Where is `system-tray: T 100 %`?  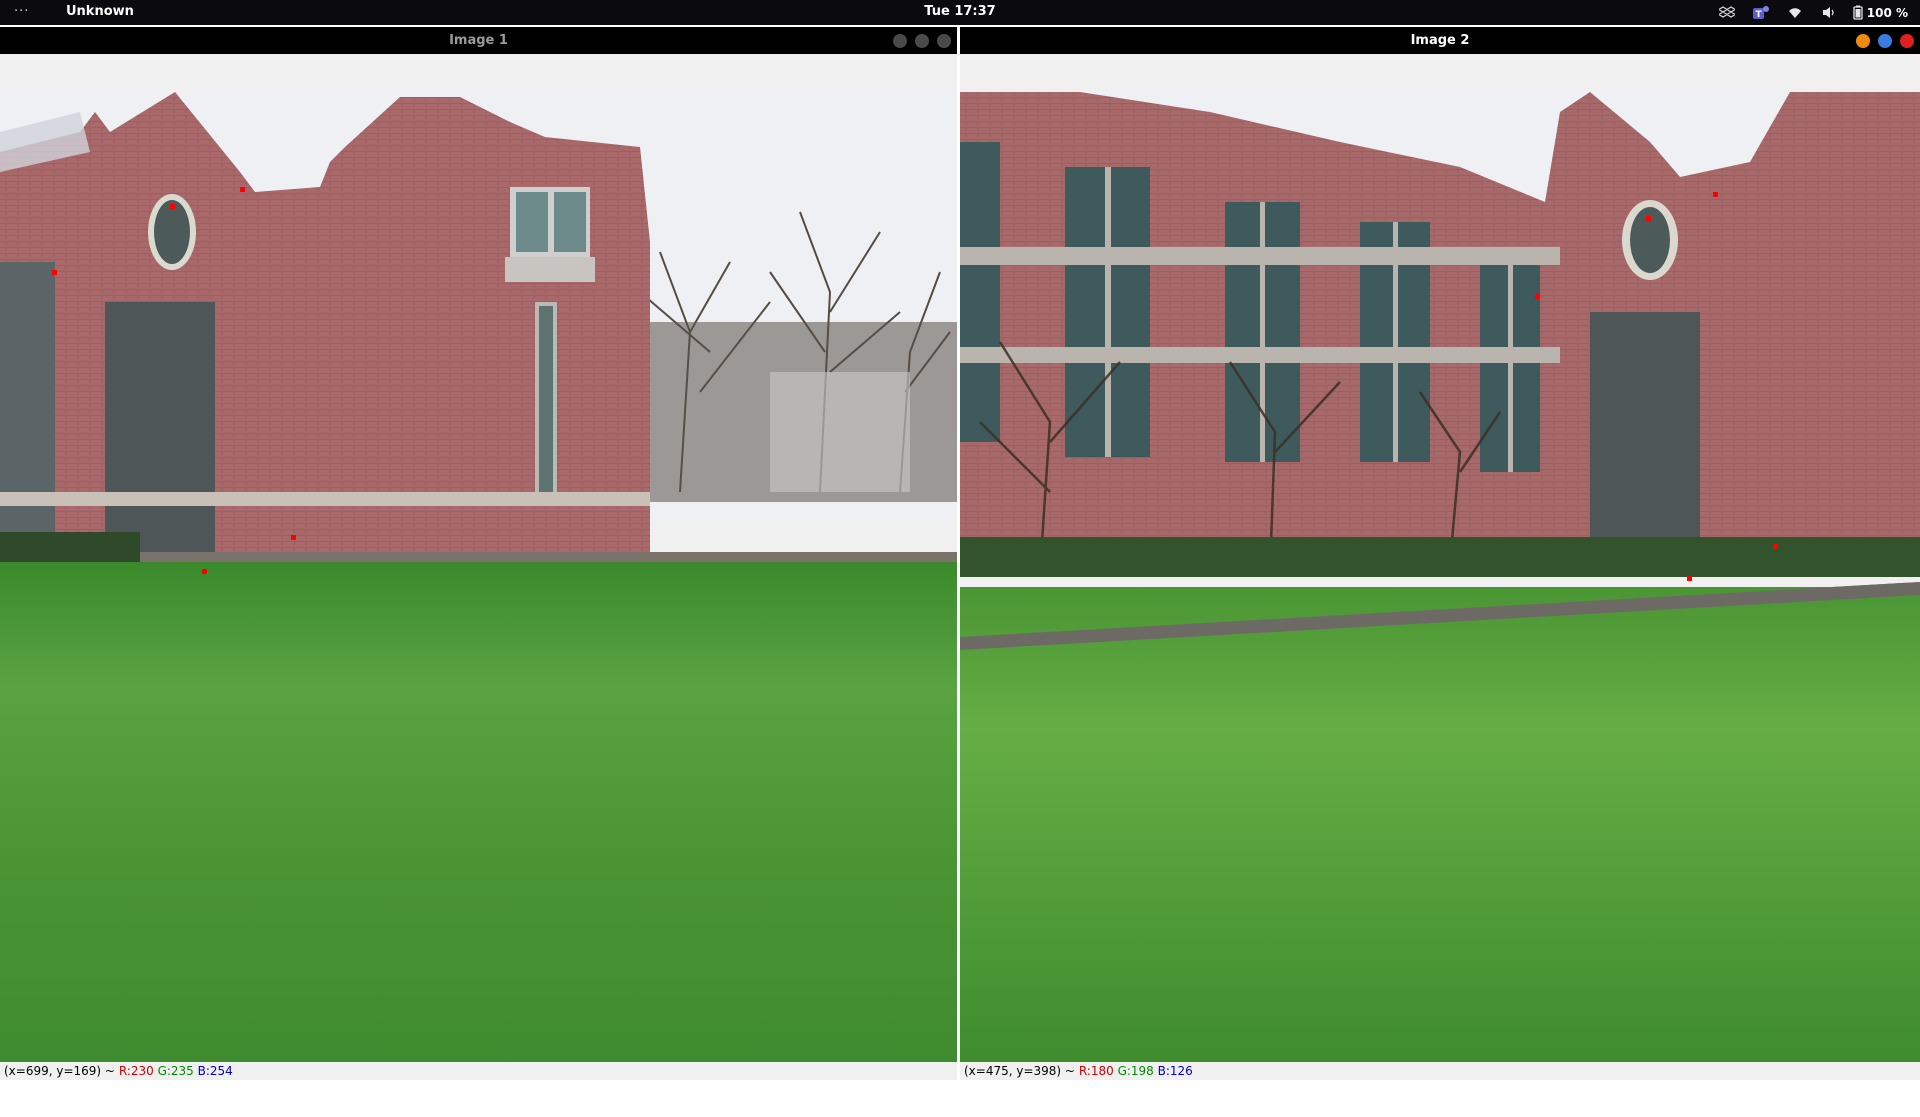 system-tray: T 100 % is located at coordinates (1812, 12).